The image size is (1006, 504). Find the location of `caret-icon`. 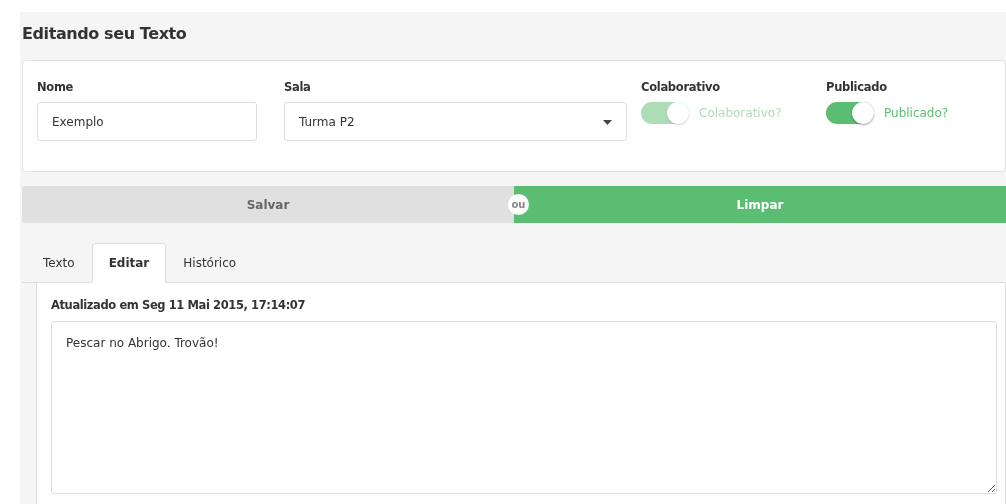

caret-icon is located at coordinates (607, 123).